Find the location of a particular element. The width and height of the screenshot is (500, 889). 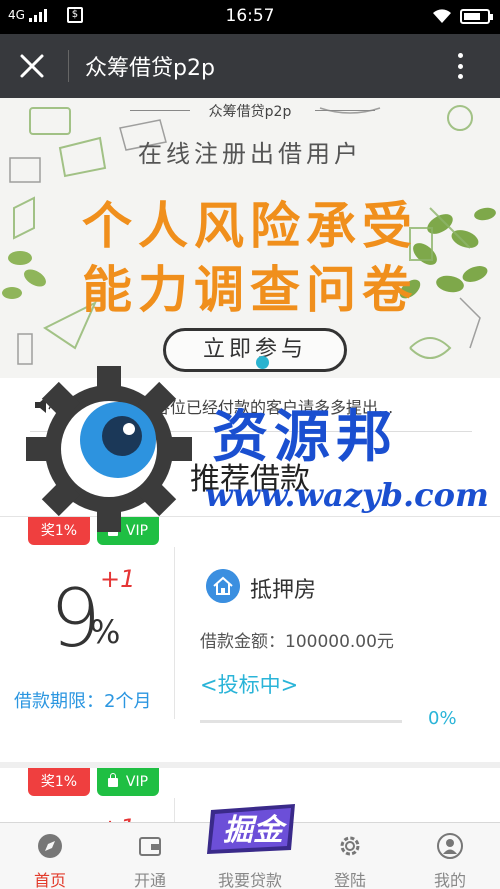

wallet-icon is located at coordinates (150, 846).